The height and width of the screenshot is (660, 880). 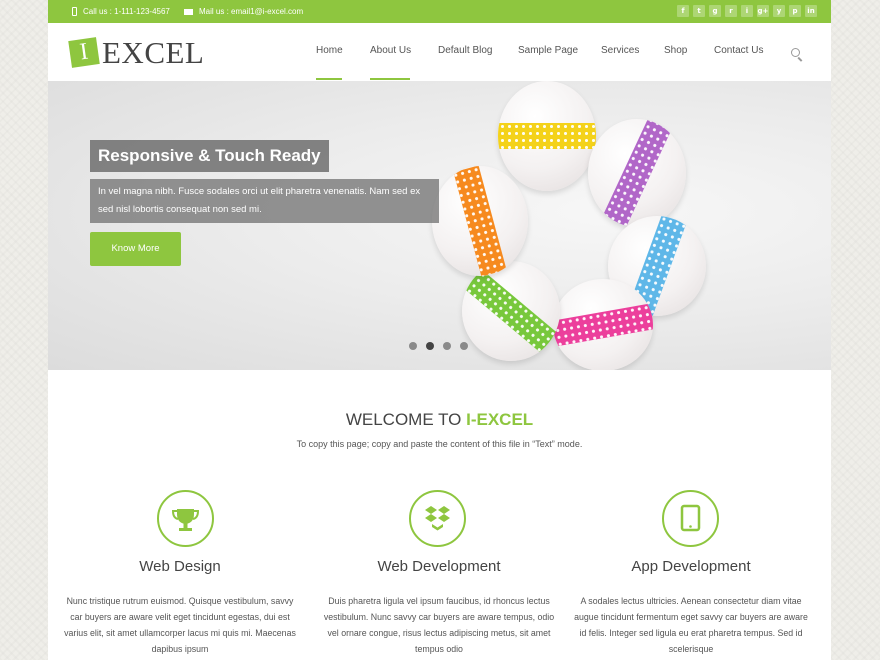 What do you see at coordinates (390, 79) in the screenshot?
I see `nav-active-underline-about` at bounding box center [390, 79].